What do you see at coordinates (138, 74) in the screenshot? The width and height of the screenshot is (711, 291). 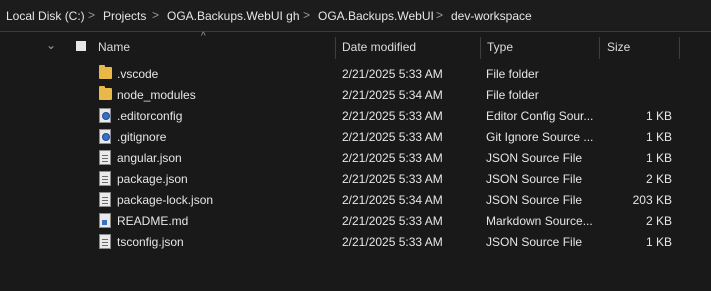 I see `file-name: .vscode` at bounding box center [138, 74].